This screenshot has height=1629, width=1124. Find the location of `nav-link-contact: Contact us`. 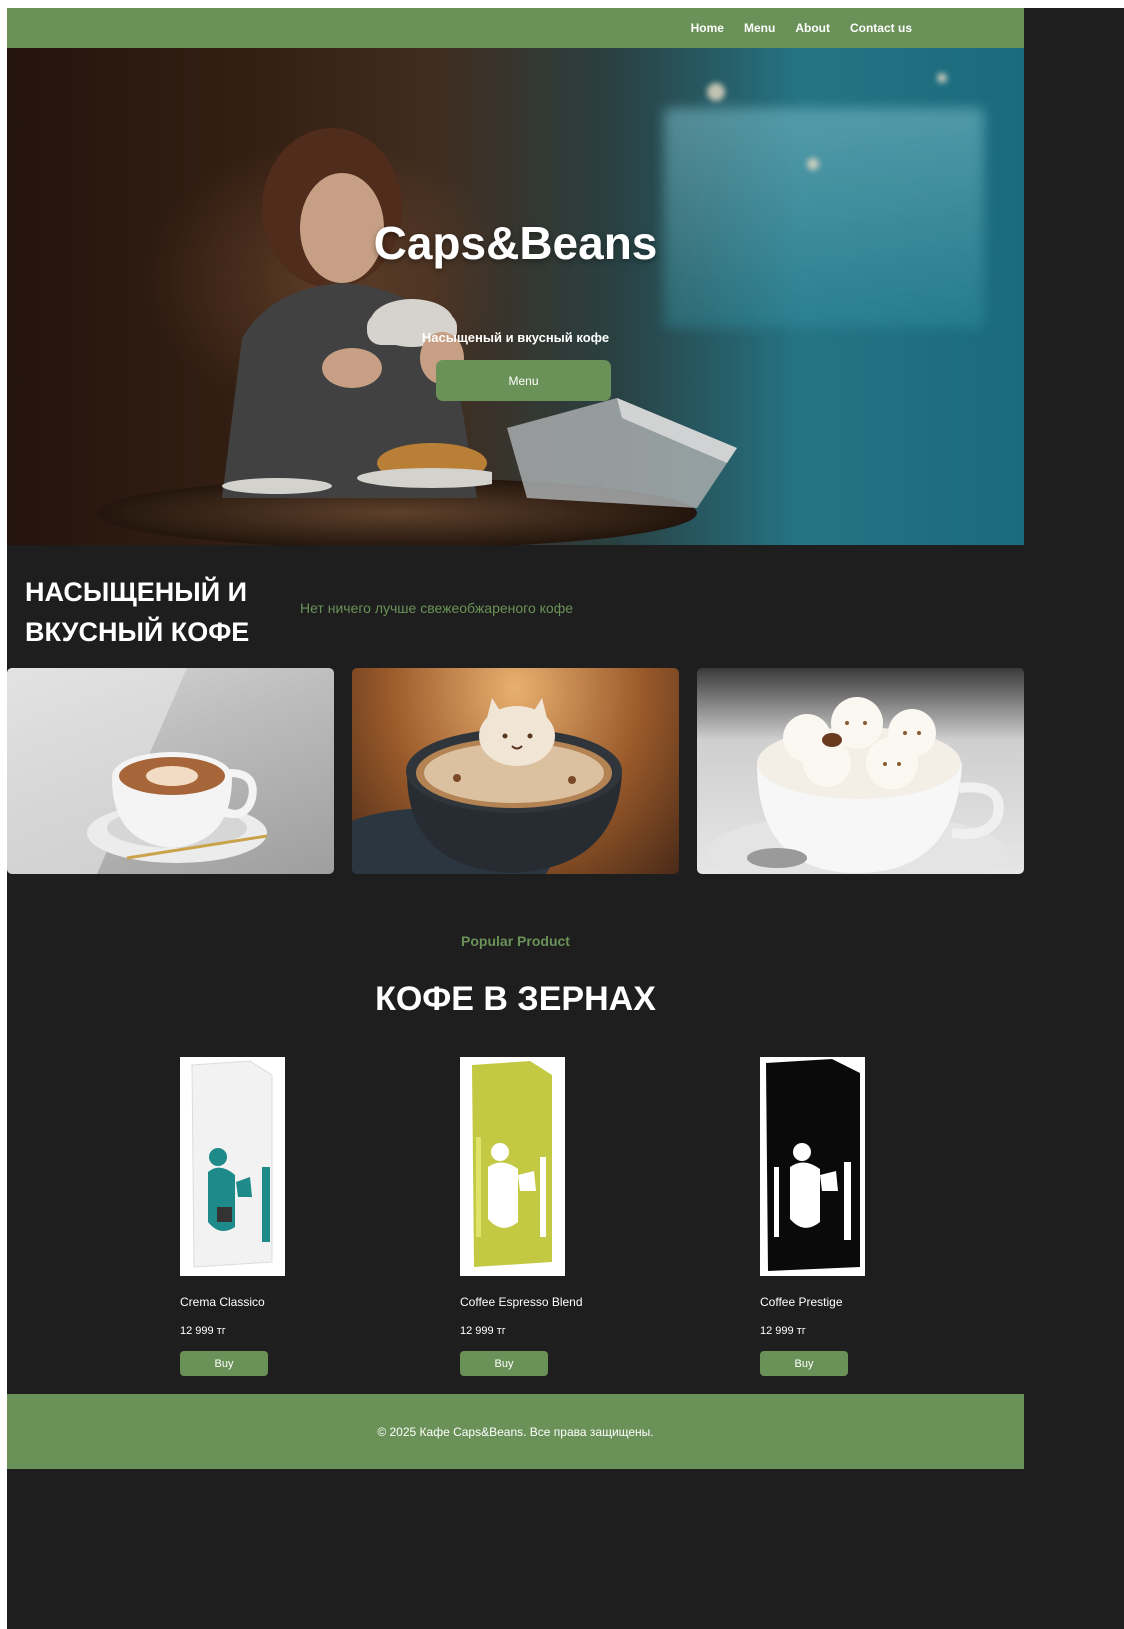

nav-link-contact: Contact us is located at coordinates (881, 28).